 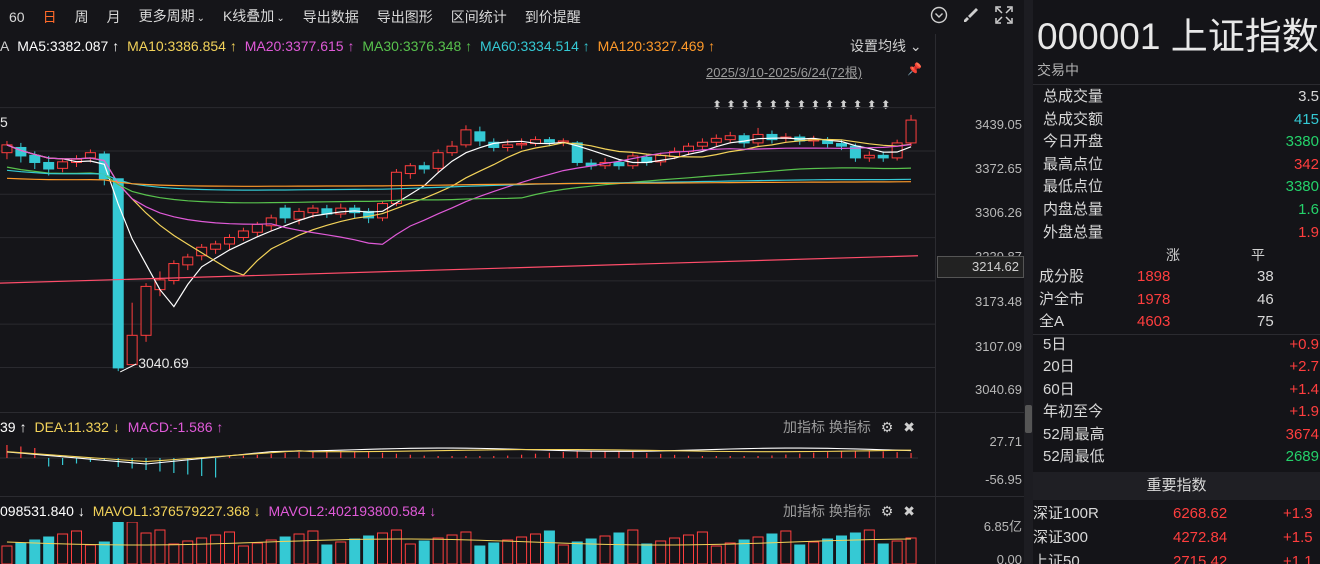 I want to click on volume-chart, so click(x=467, y=543).